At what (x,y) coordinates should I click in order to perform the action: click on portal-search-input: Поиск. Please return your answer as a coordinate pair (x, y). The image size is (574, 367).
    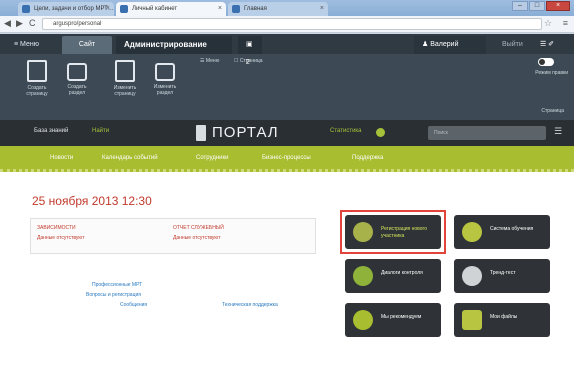
    Looking at the image, I should click on (487, 133).